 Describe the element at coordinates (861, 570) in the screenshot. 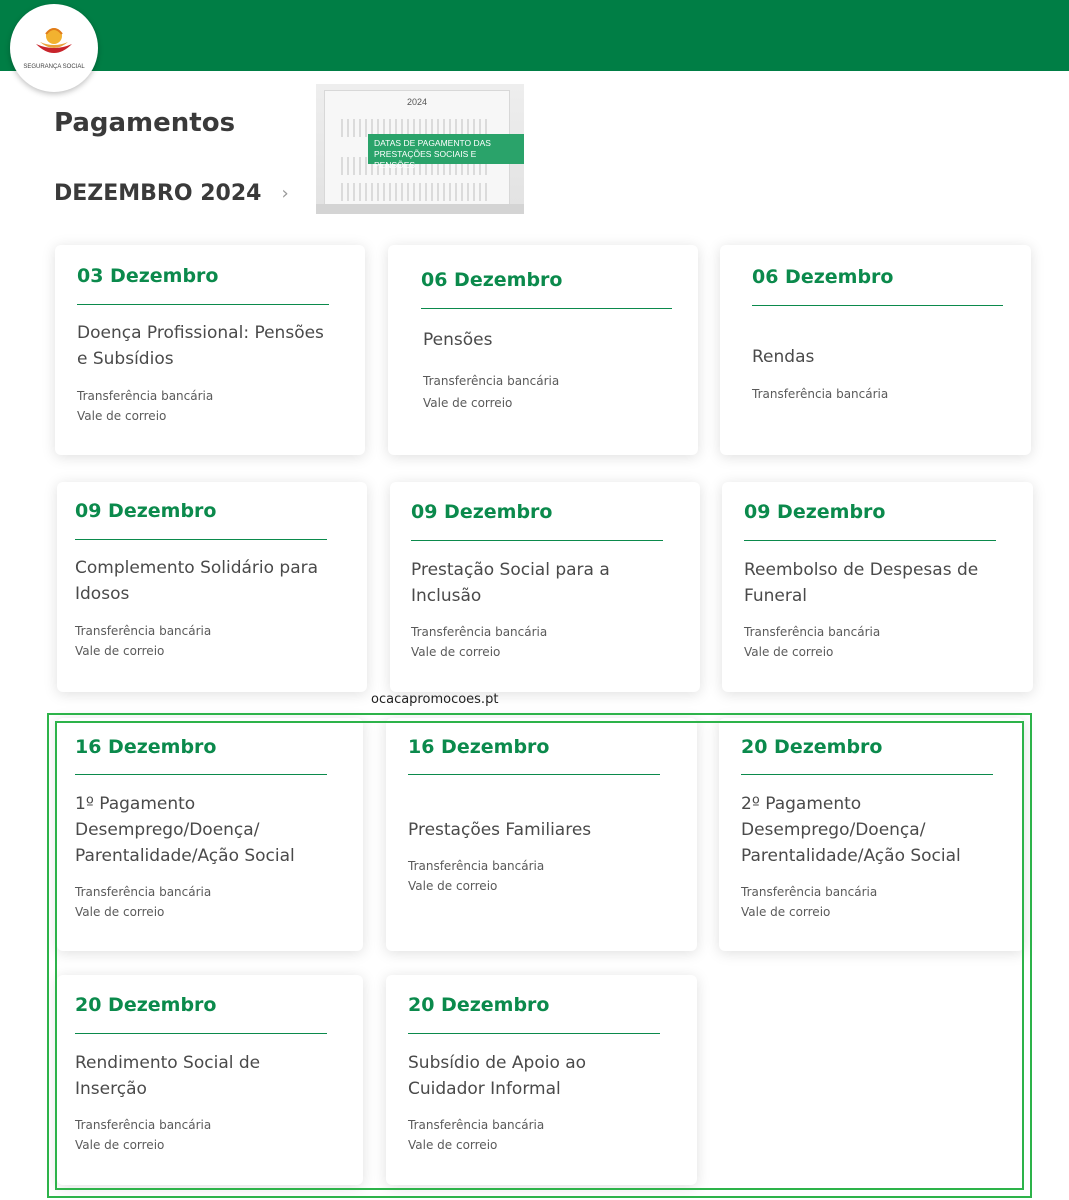

I see `card-title-line: Reembolso de Despesas de` at that location.